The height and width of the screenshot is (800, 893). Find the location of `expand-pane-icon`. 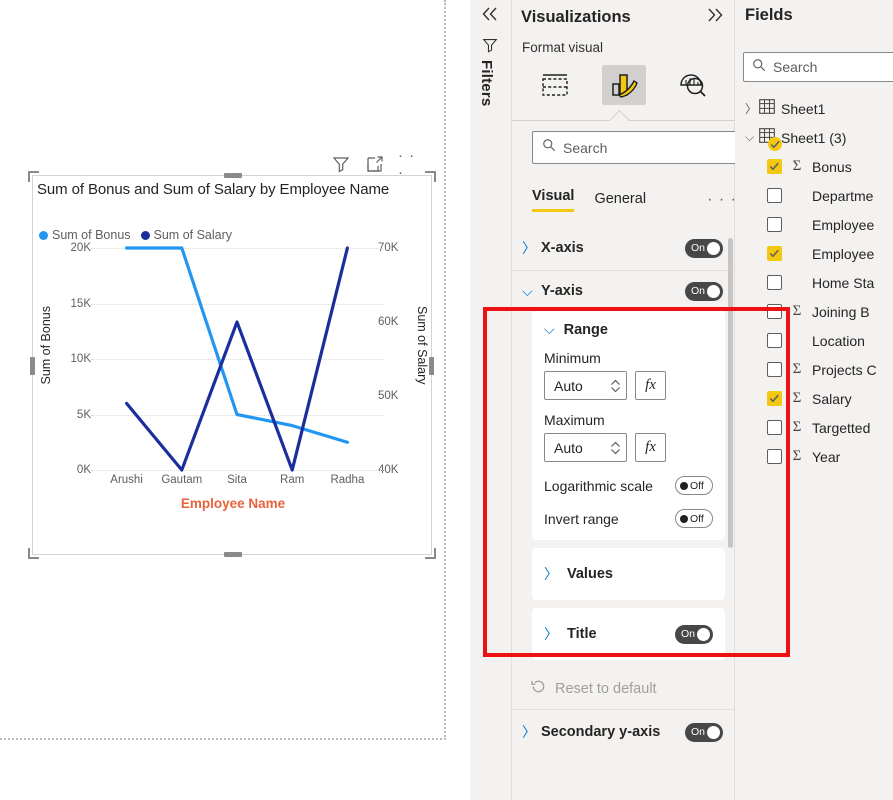

expand-pane-icon is located at coordinates (715, 17).